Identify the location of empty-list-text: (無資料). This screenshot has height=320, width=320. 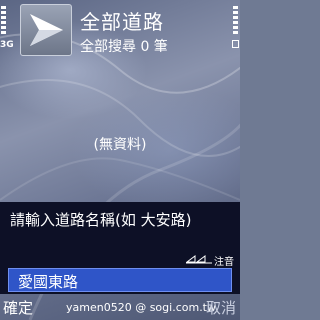
(120, 145).